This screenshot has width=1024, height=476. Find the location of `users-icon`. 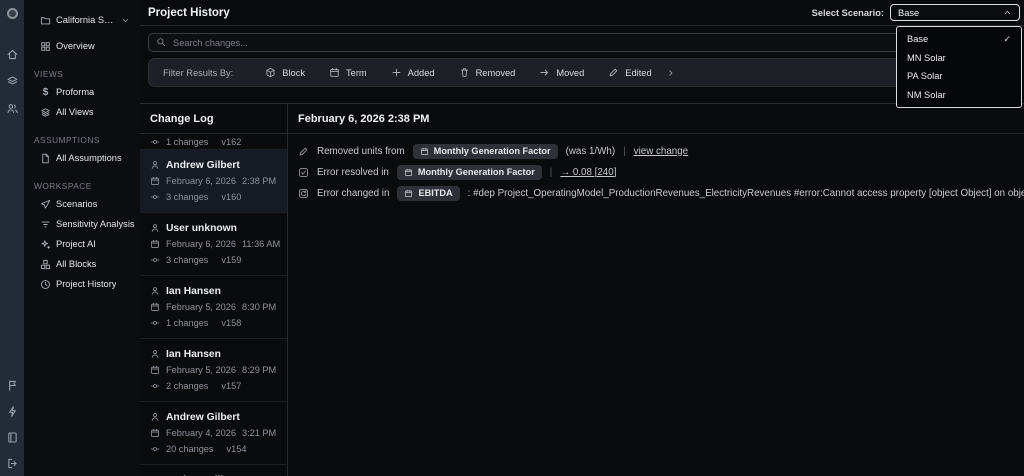

users-icon is located at coordinates (12, 108).